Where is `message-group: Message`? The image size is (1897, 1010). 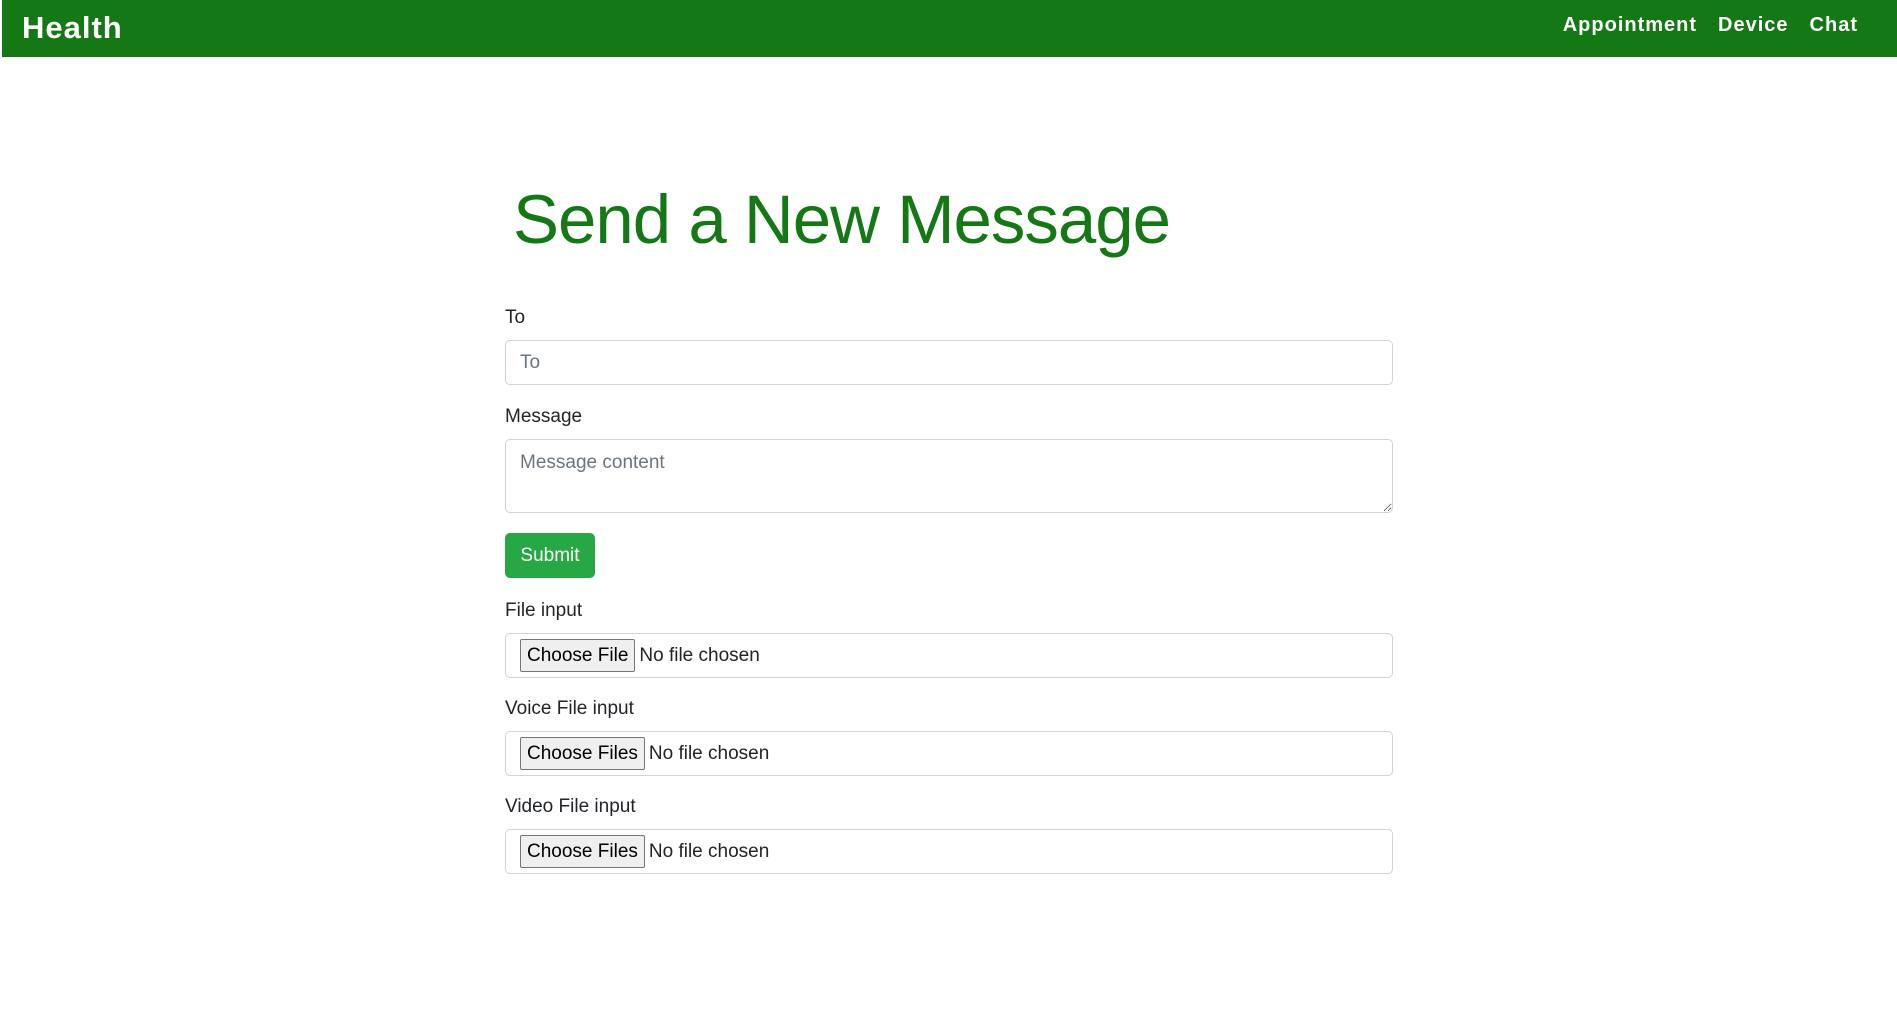 message-group: Message is located at coordinates (949, 459).